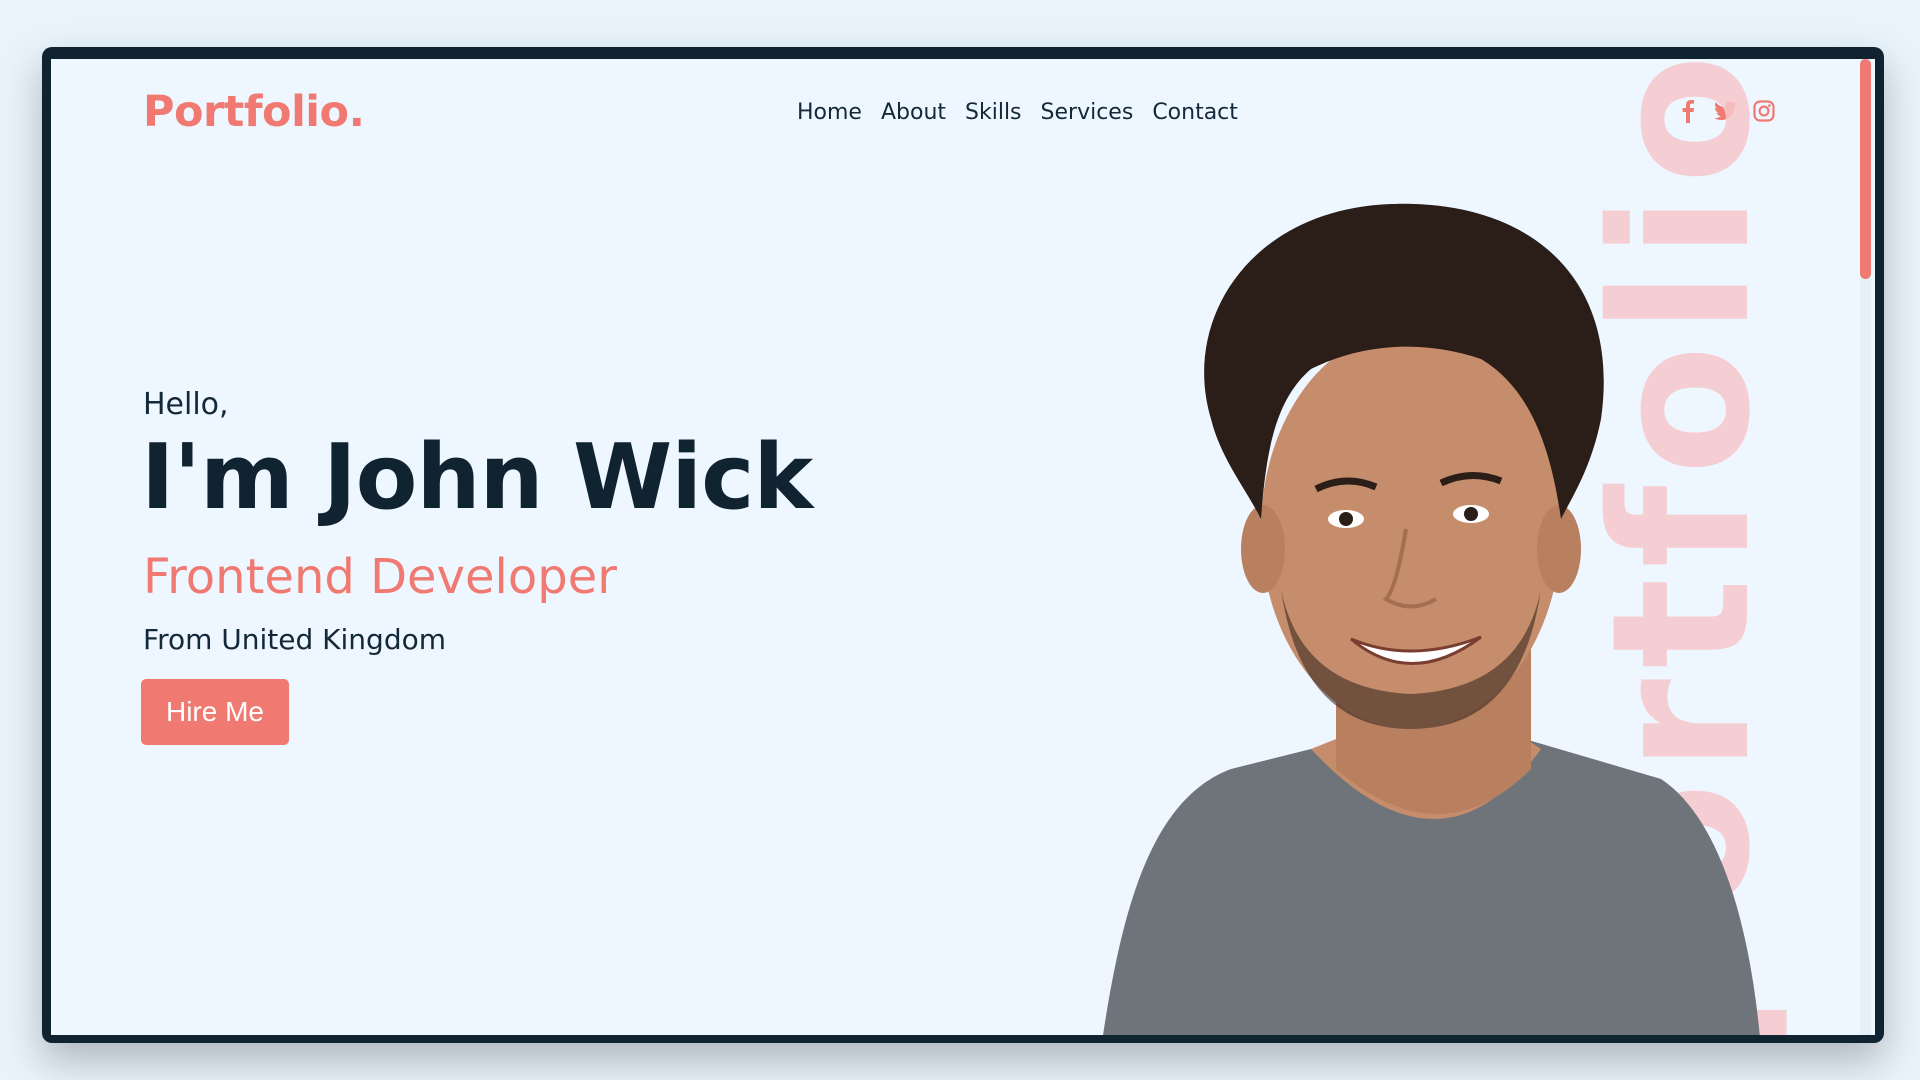 The width and height of the screenshot is (1920, 1080). I want to click on hero-name: I'm John Wick, so click(477, 477).